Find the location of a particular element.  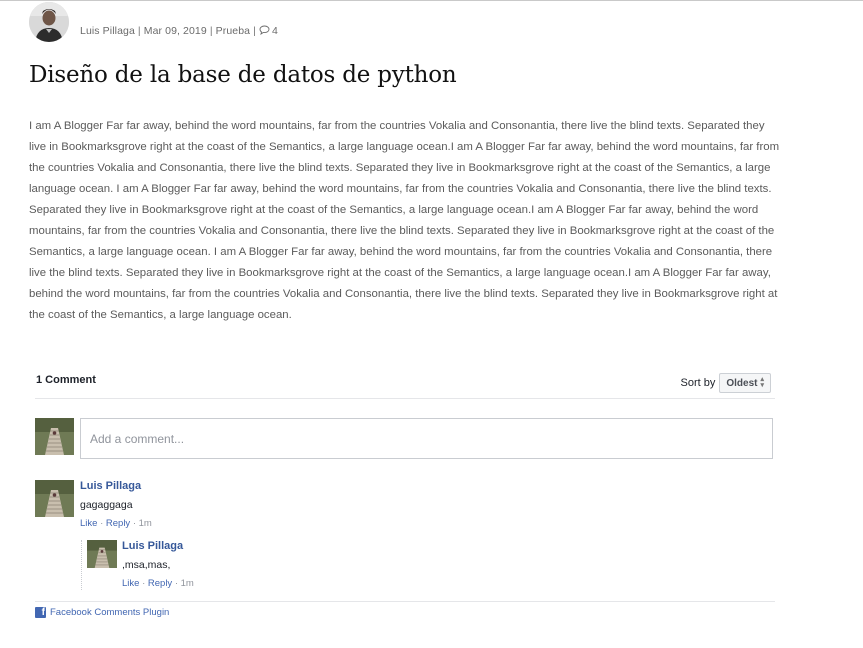

updown-arrows-icon: ▴ ▾ is located at coordinates (762, 382).